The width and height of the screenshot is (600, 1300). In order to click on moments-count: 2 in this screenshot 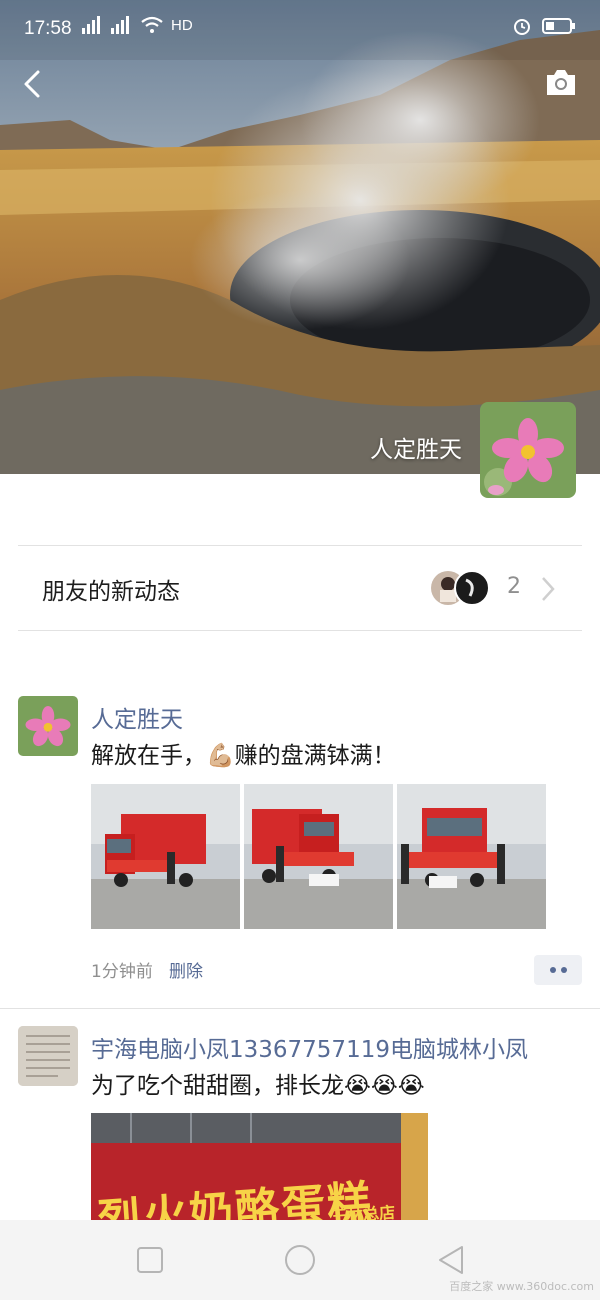, I will do `click(514, 586)`.